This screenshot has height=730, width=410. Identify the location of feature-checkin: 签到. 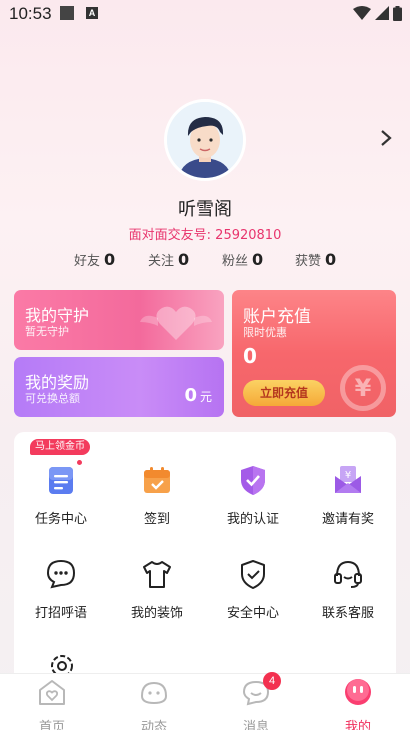
(157, 495).